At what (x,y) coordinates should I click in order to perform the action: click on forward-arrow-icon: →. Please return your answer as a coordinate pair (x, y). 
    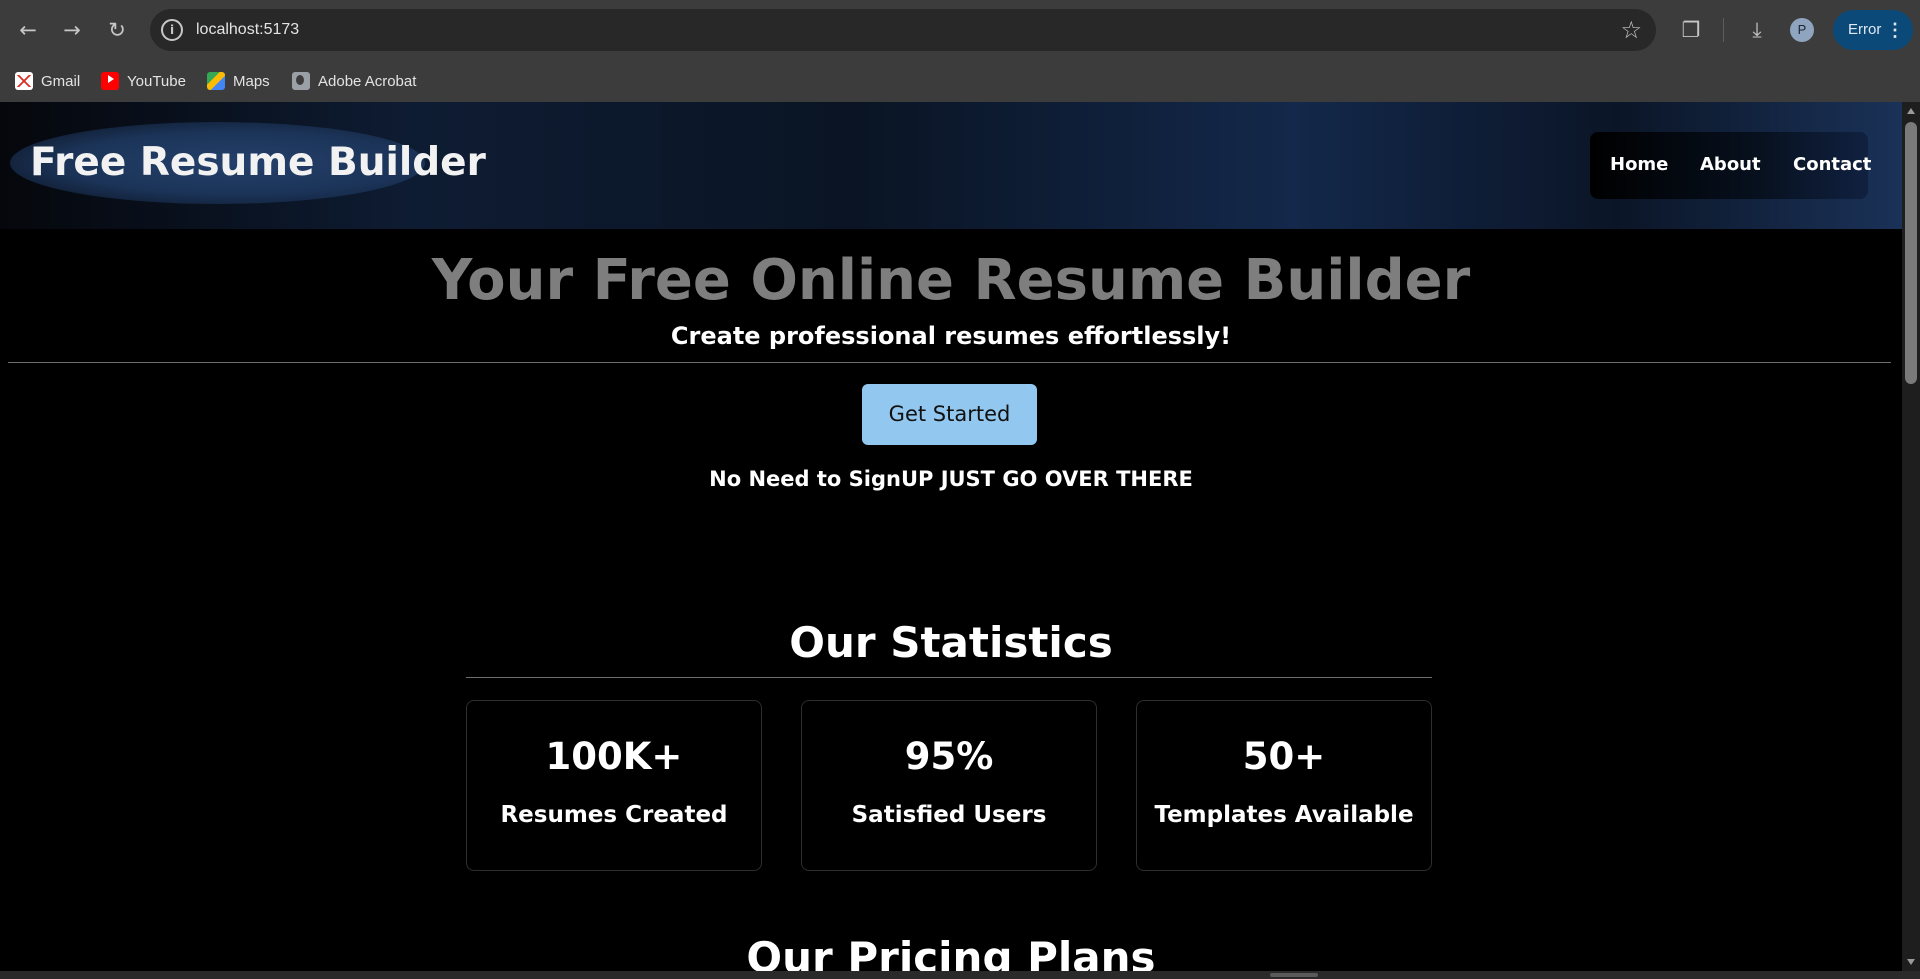
    Looking at the image, I should click on (72, 30).